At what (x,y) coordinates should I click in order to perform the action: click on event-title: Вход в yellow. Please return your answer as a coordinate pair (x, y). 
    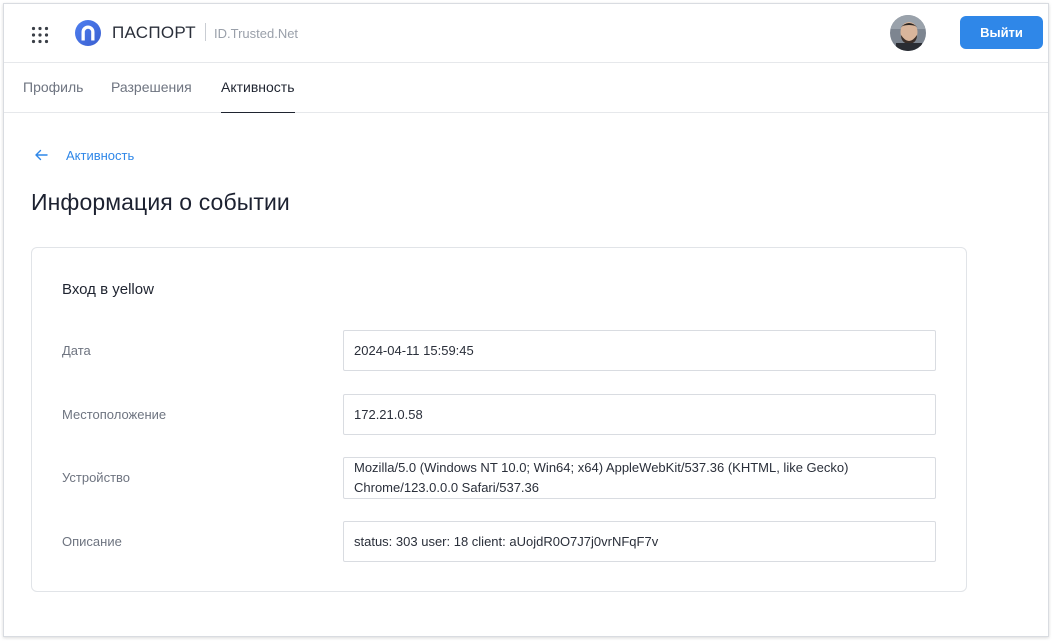
    Looking at the image, I should click on (108, 289).